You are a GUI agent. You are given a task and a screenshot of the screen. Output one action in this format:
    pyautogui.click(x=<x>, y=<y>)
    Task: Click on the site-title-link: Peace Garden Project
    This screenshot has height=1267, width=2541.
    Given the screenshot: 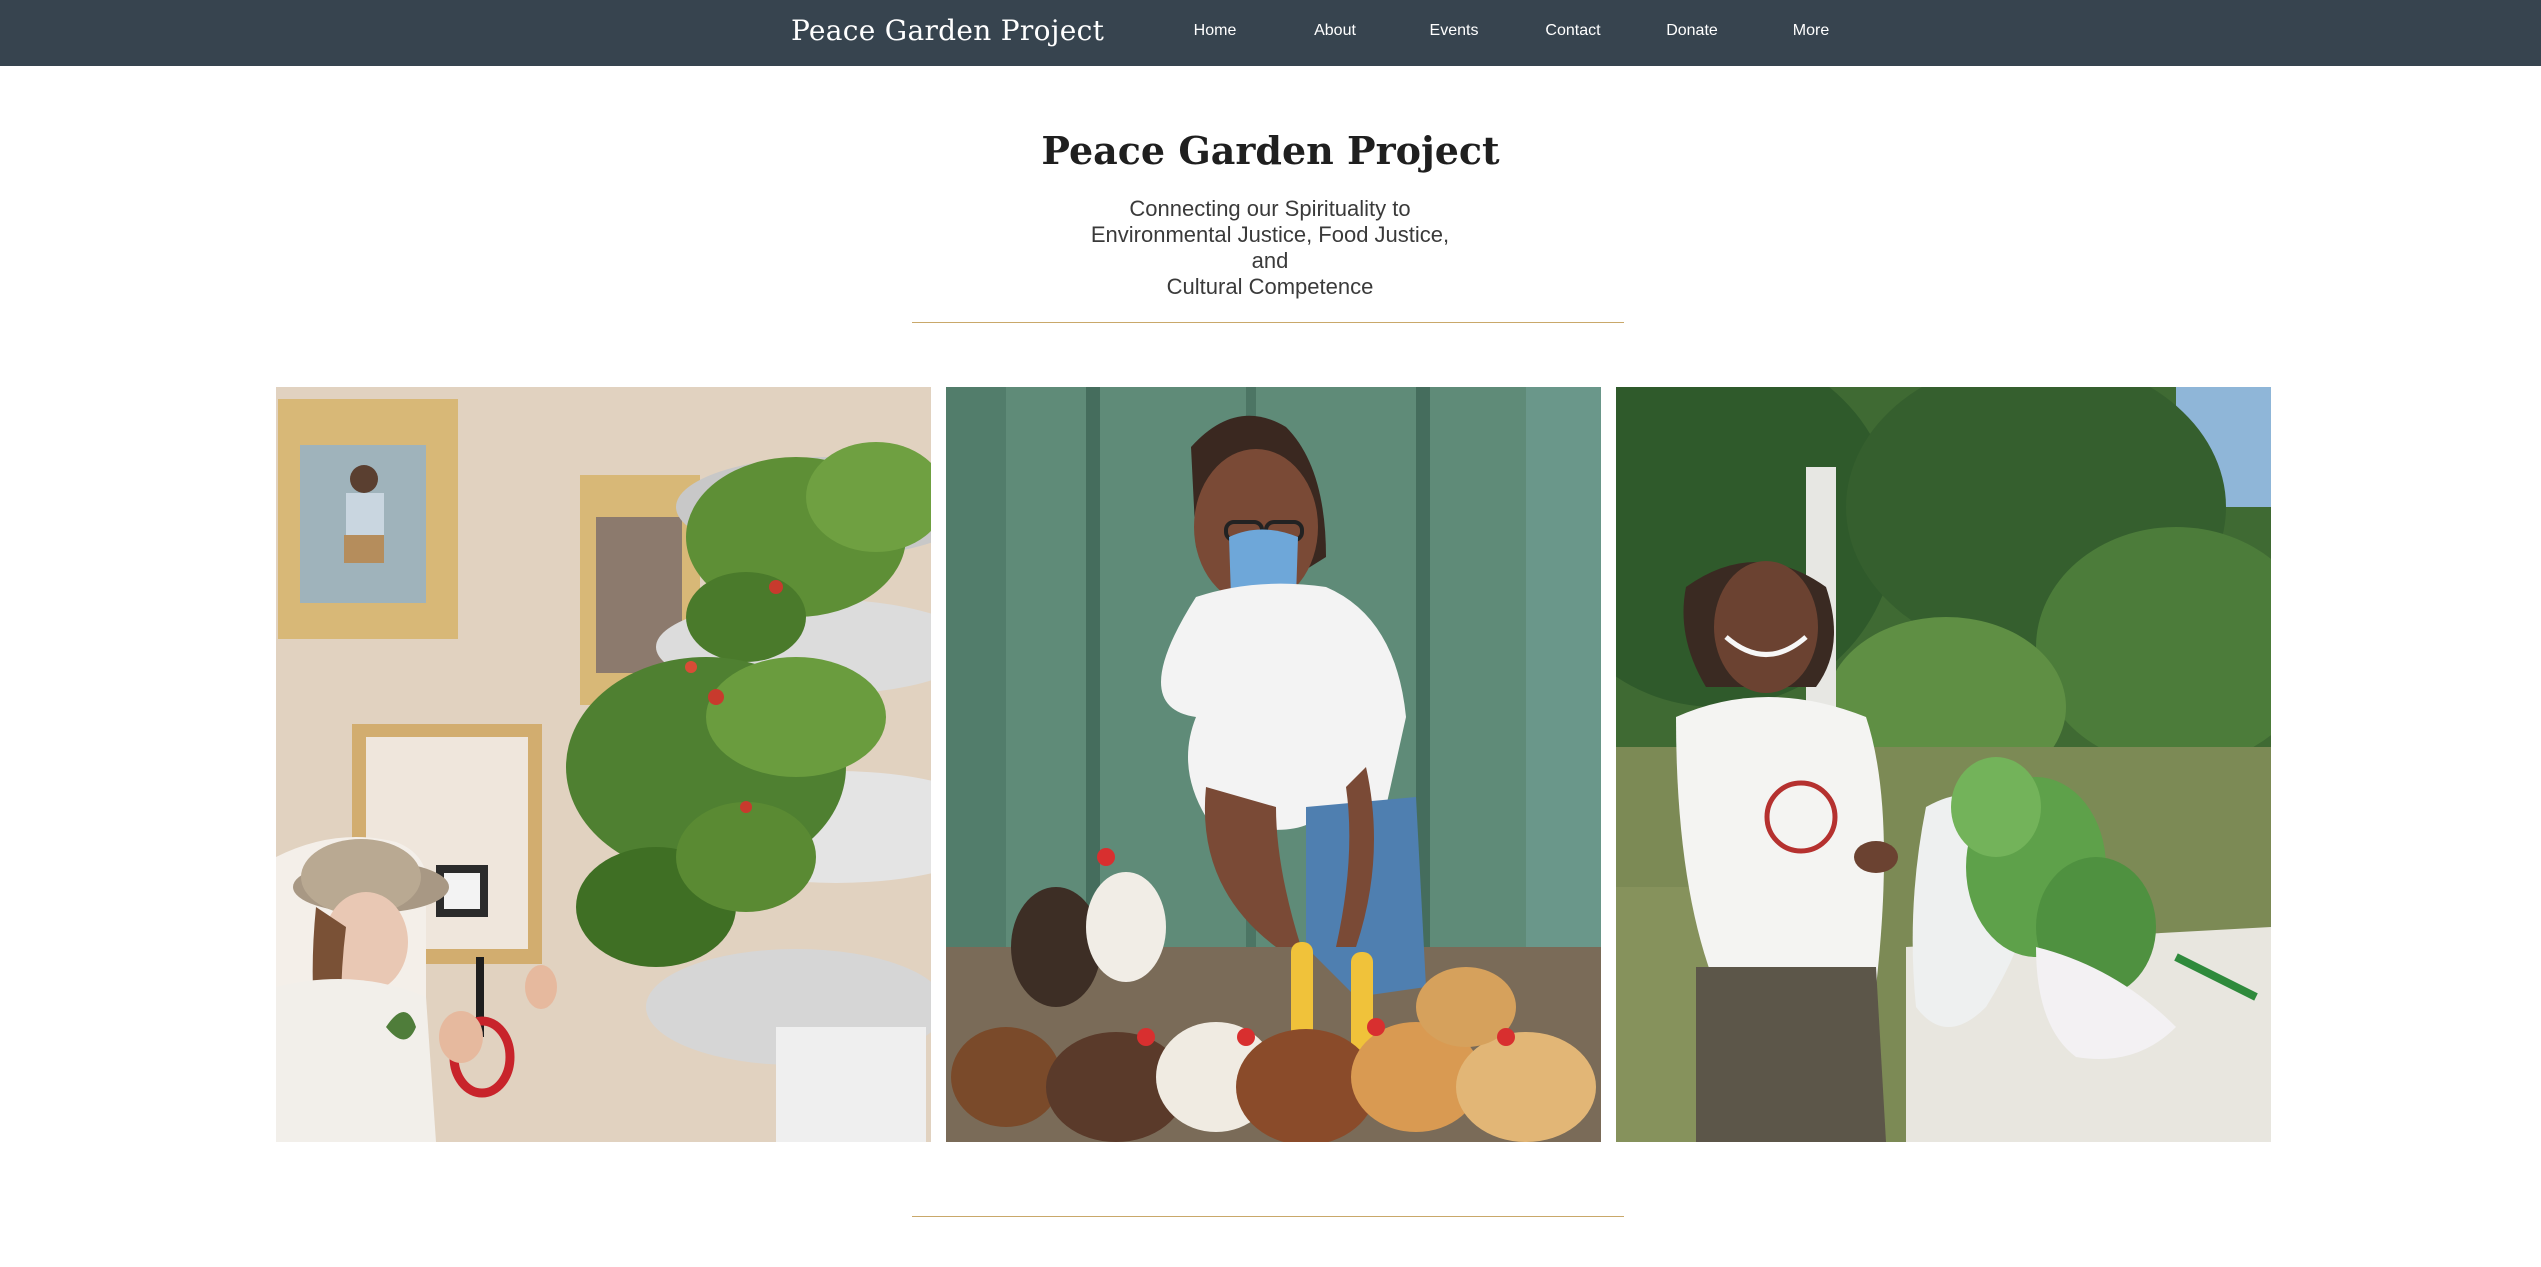 What is the action you would take?
    pyautogui.click(x=947, y=30)
    